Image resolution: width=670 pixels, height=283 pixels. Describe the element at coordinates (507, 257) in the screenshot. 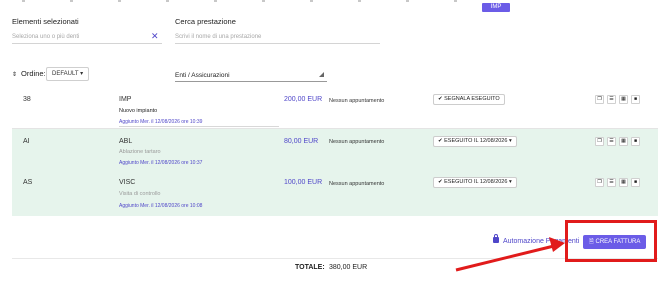

I see `arrow-shaft` at that location.